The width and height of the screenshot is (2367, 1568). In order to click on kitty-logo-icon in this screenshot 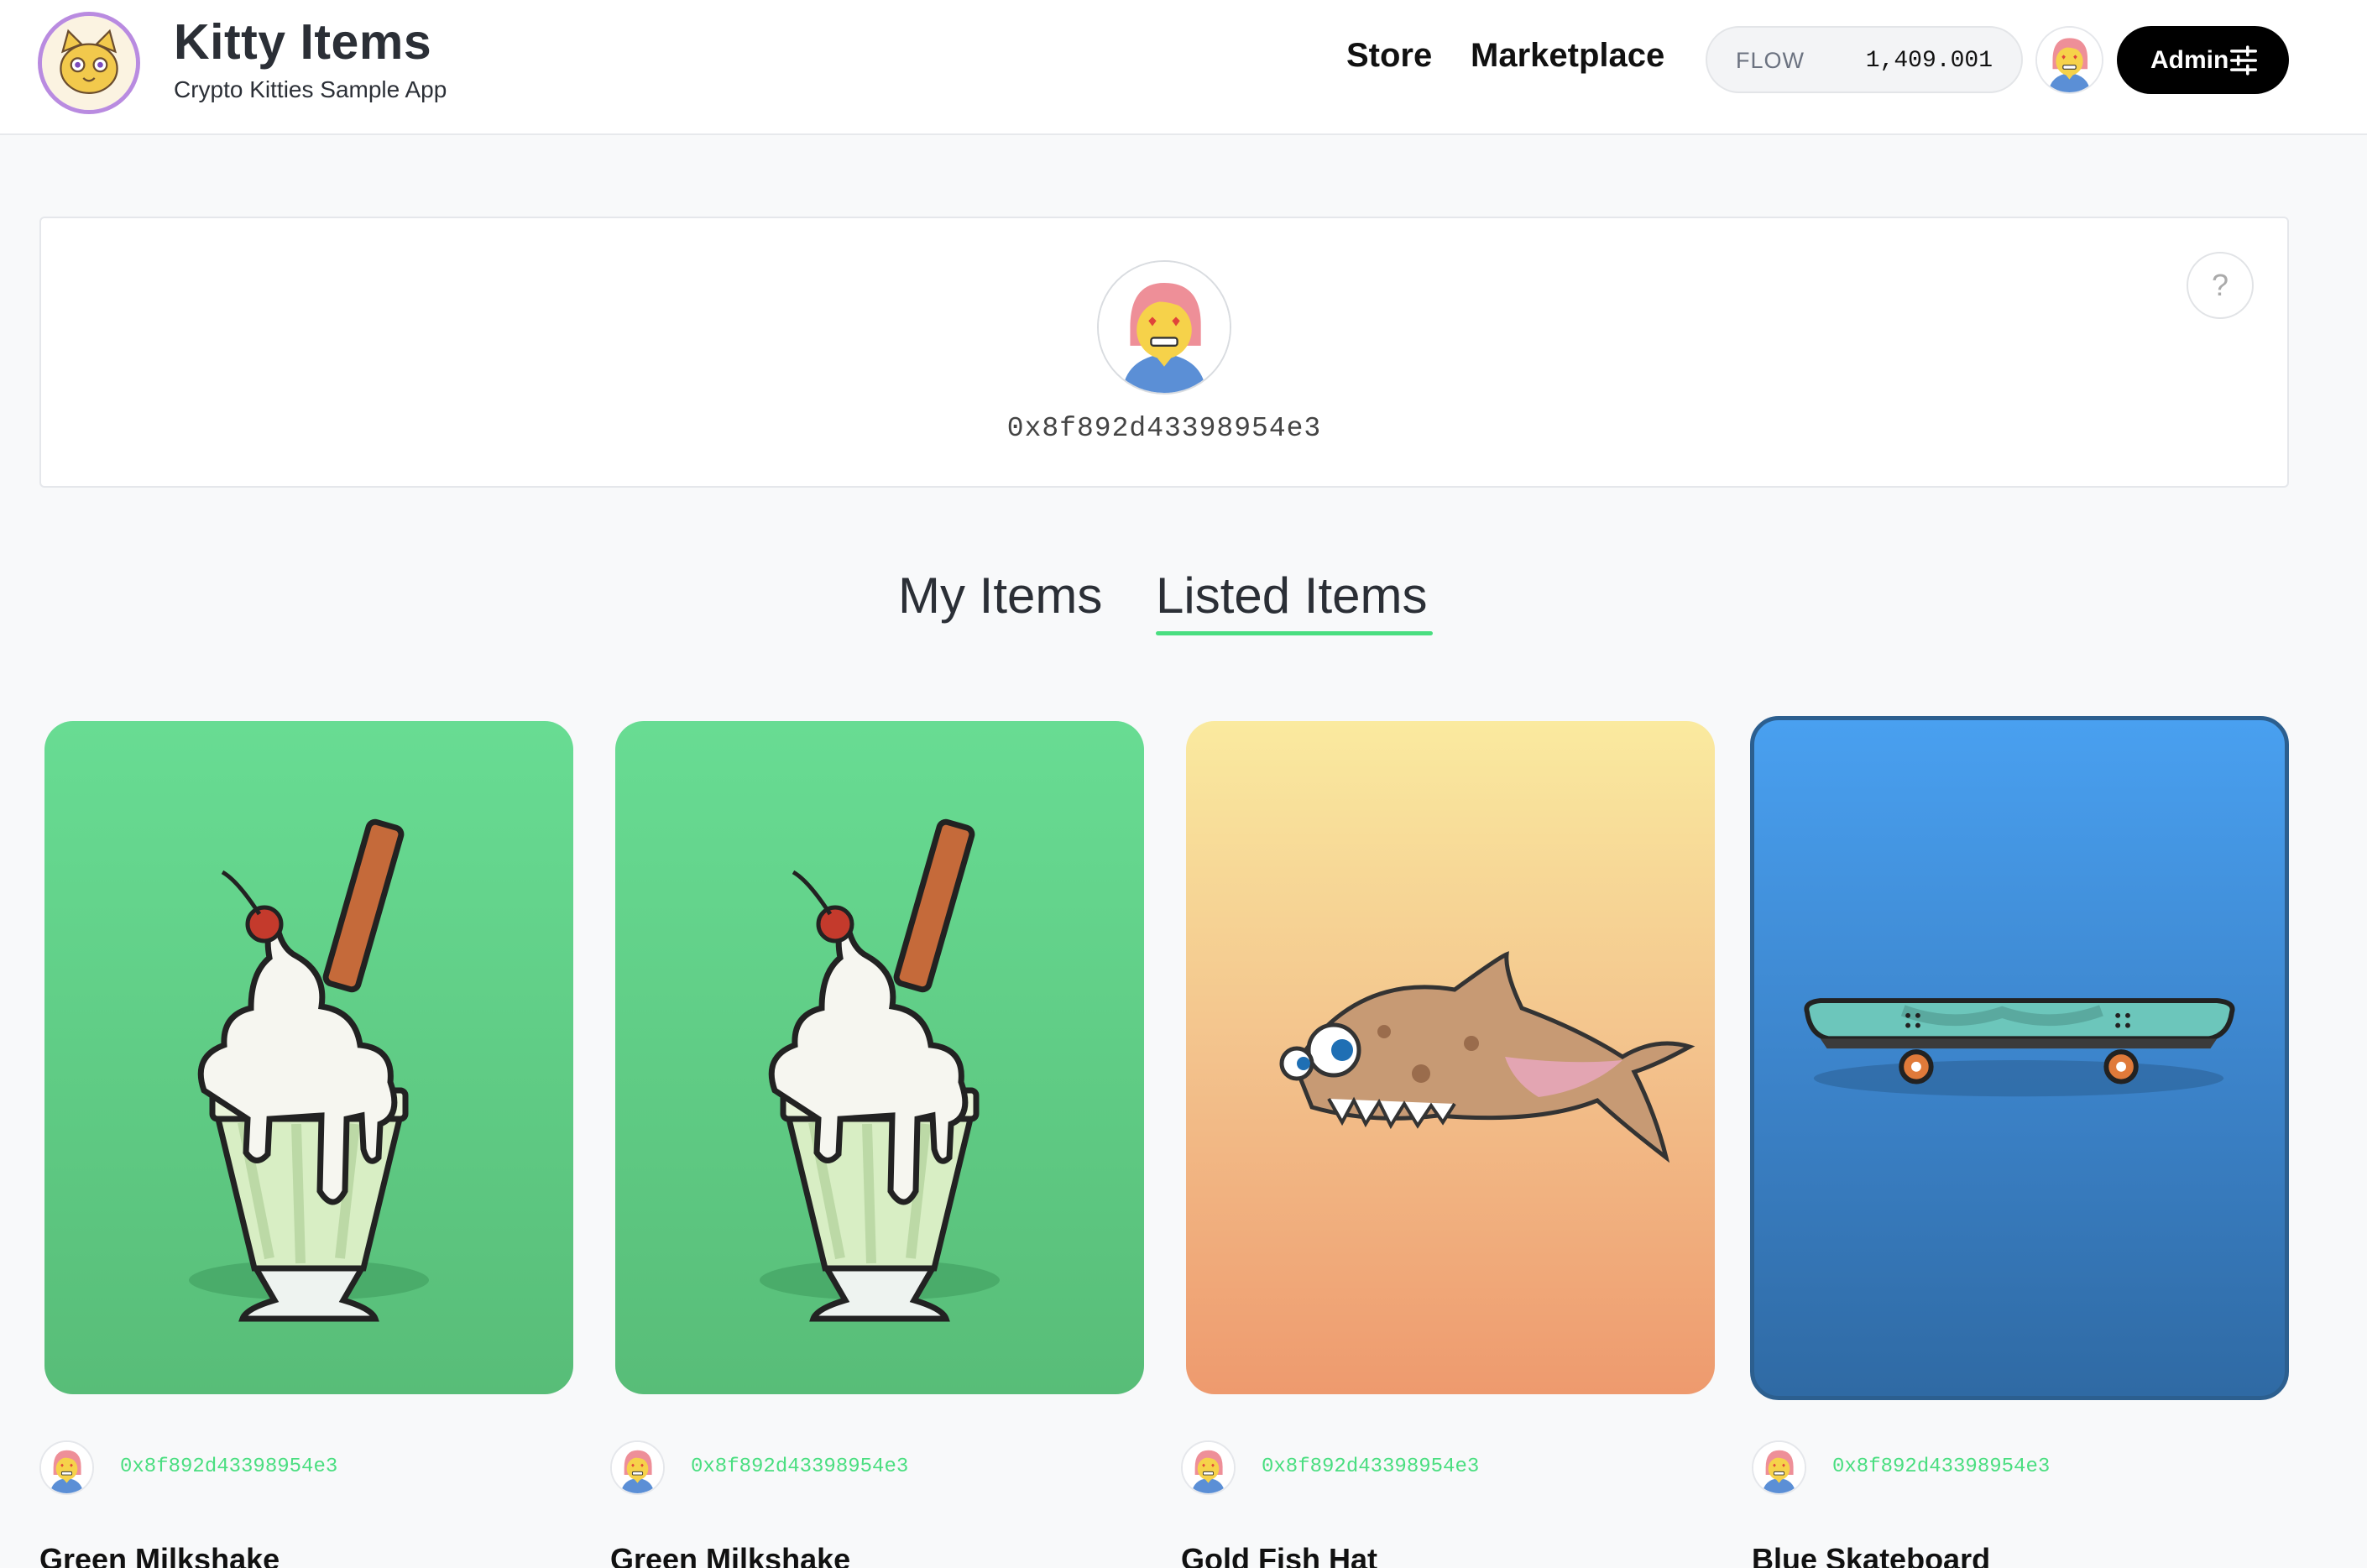, I will do `click(89, 63)`.